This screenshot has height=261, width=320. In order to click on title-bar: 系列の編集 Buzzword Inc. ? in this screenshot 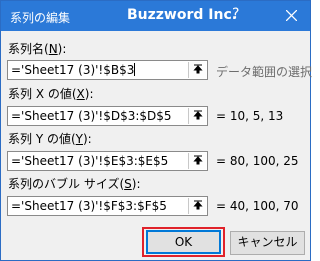, I will do `click(155, 16)`.